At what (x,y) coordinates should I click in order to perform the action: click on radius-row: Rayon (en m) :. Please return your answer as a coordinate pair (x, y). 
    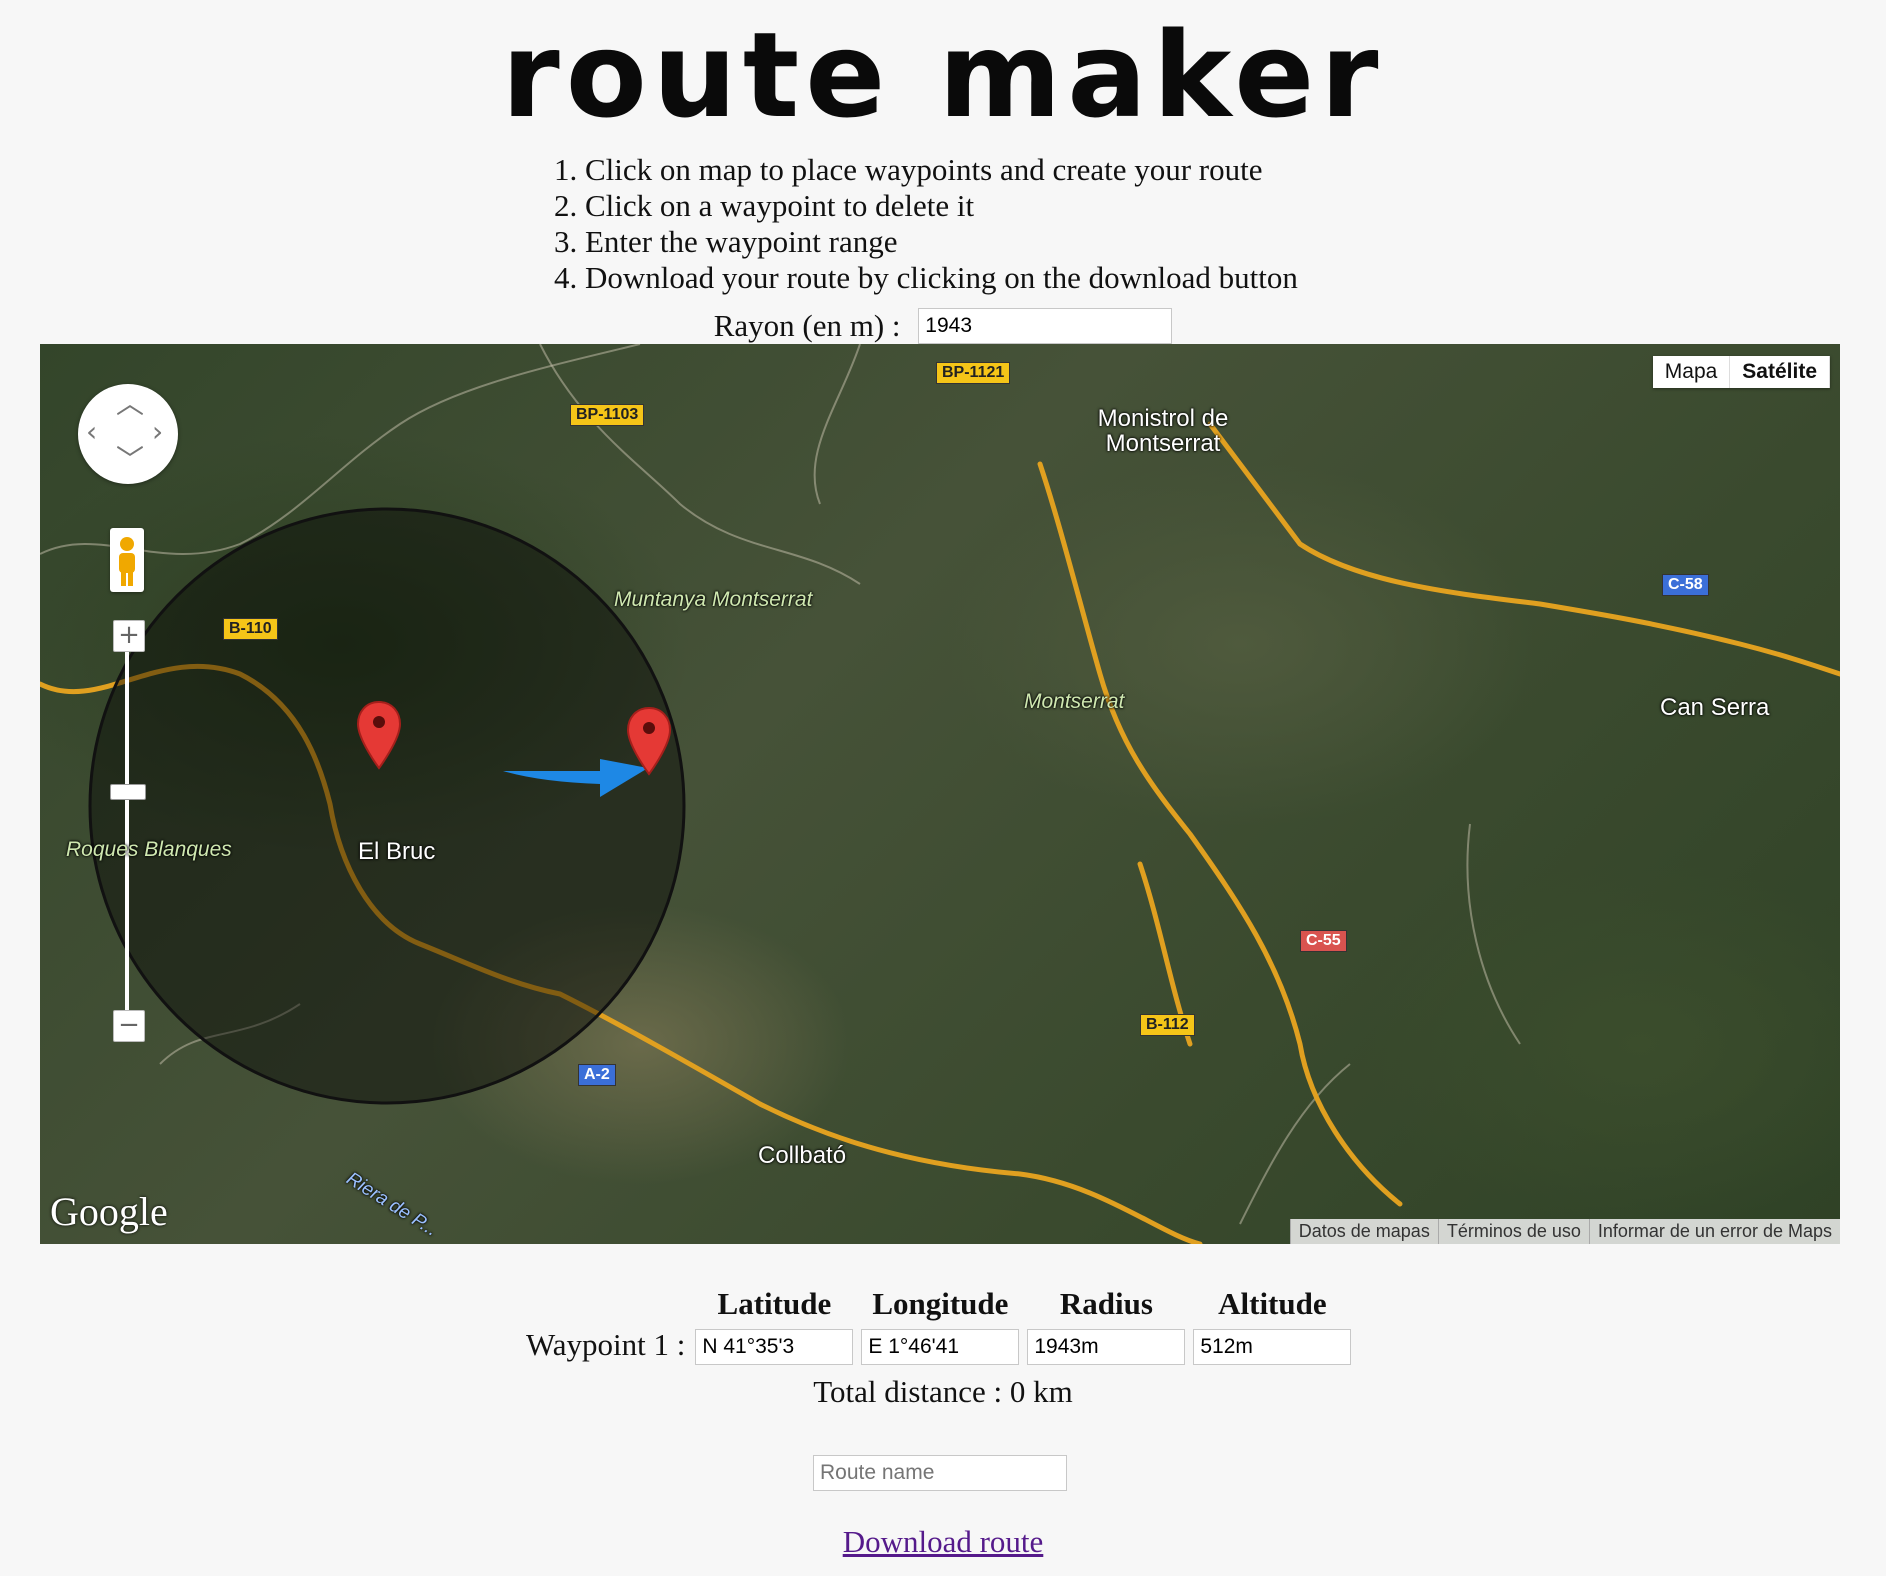
    Looking at the image, I should click on (943, 324).